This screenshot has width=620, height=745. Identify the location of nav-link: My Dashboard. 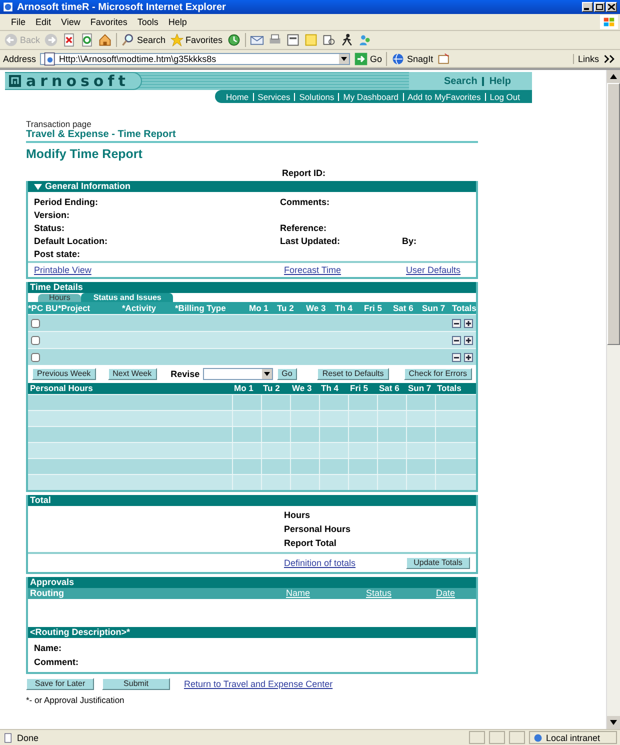
(370, 96).